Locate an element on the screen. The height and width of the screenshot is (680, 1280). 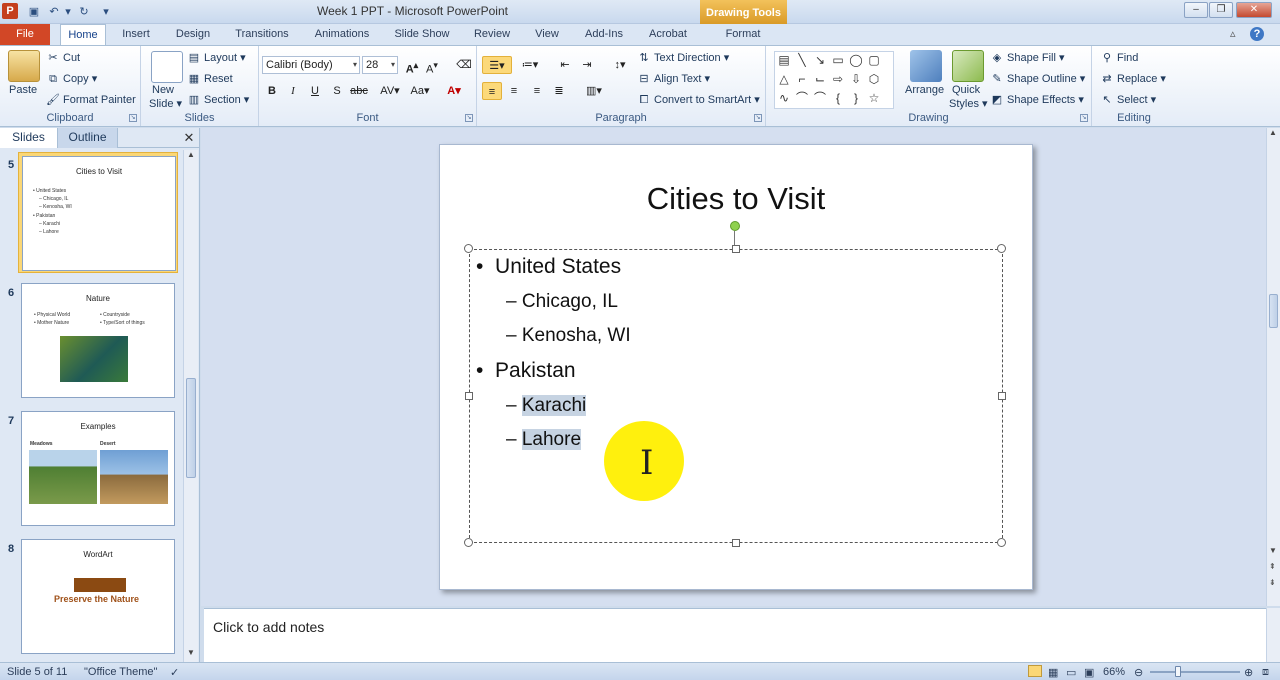
shapes-gallery: ▤ ╲ ↘ ▭ ◯ ▢ △ ⌐ ⌙ ⇨ ⇩ ⬡ ∿ ⌒ ⌒ { } ☆ is located at coordinates (834, 80).